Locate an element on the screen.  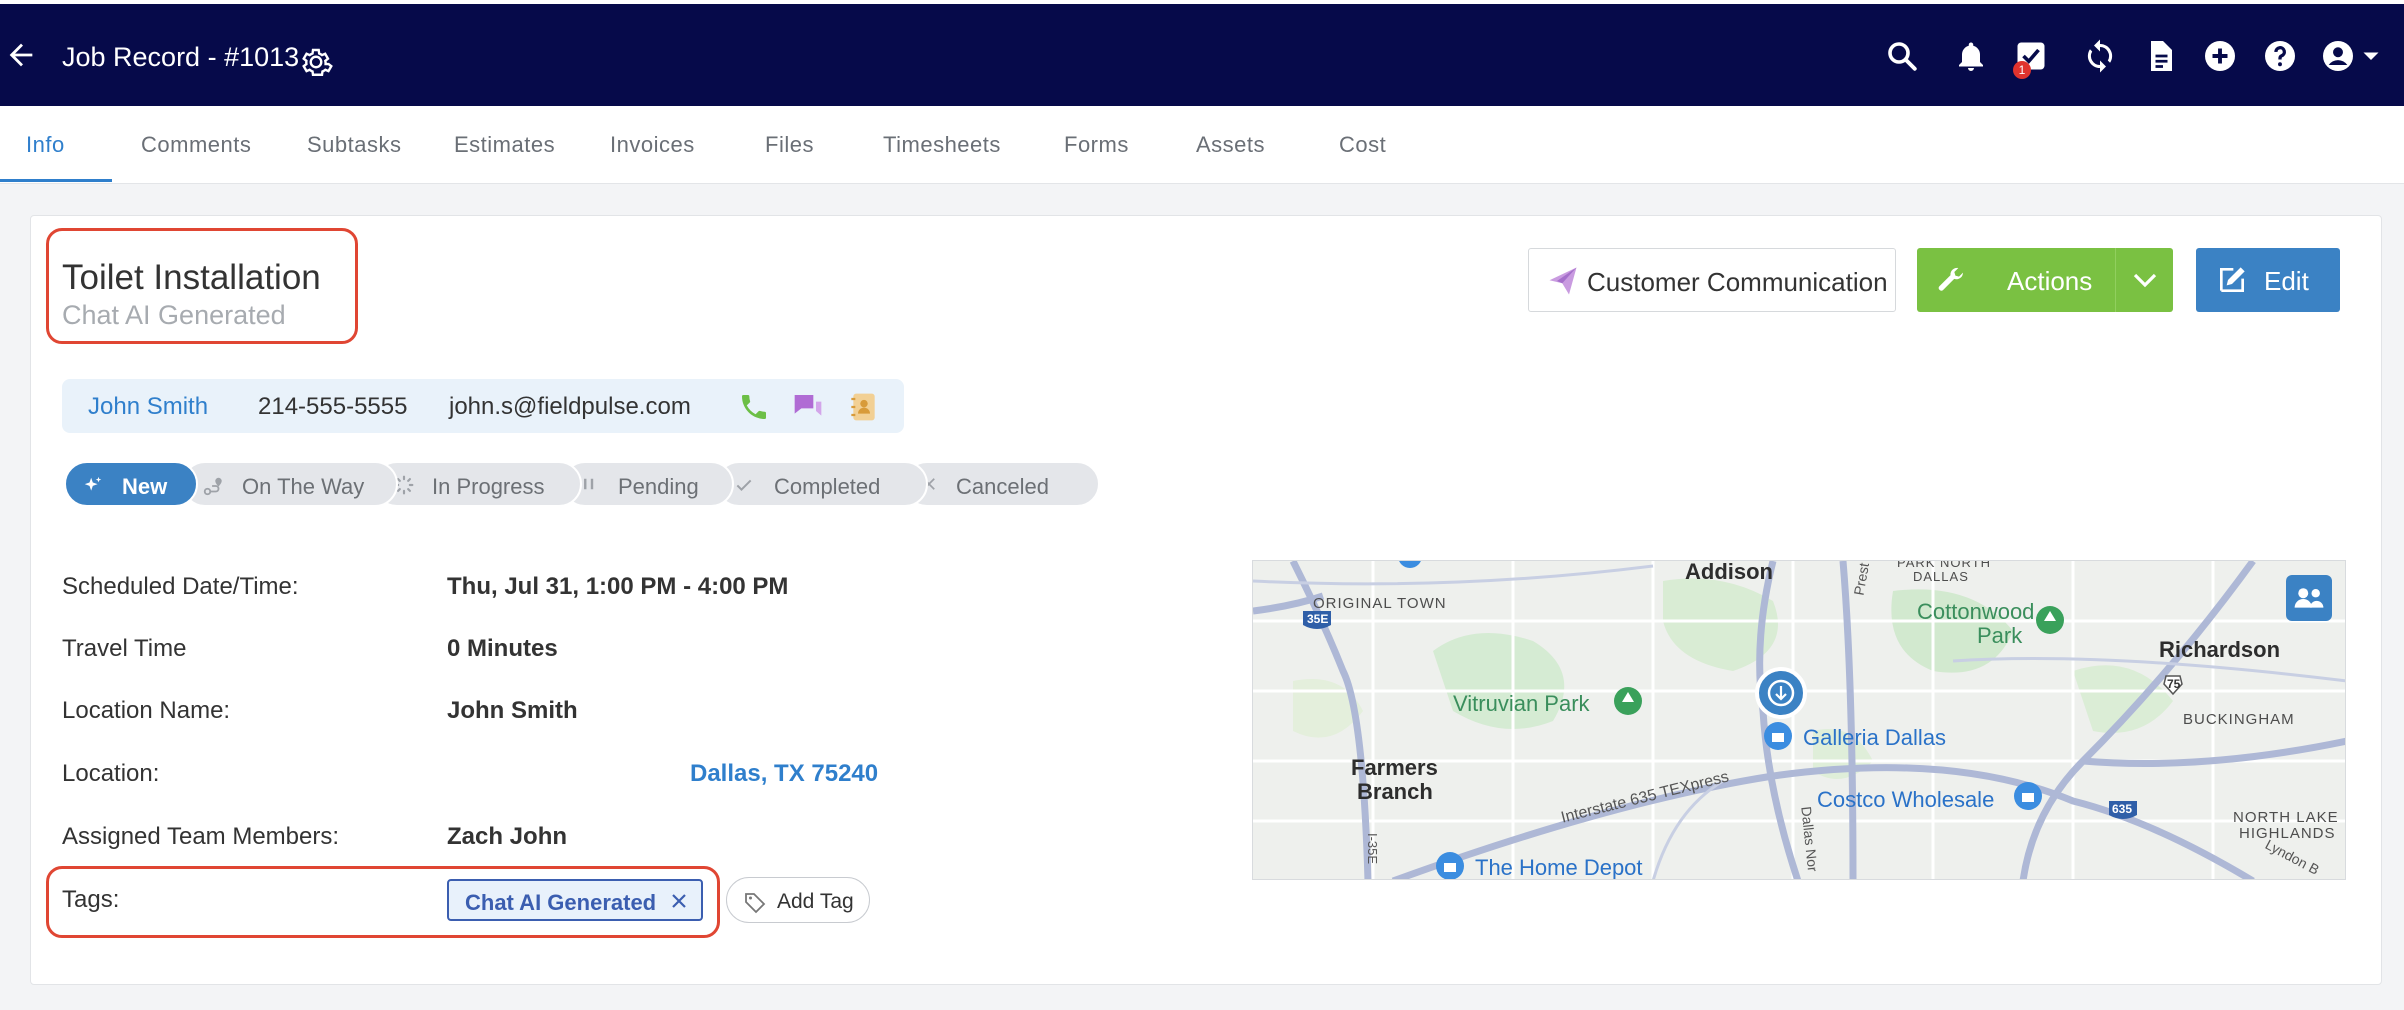
pause-icon is located at coordinates (589, 484).